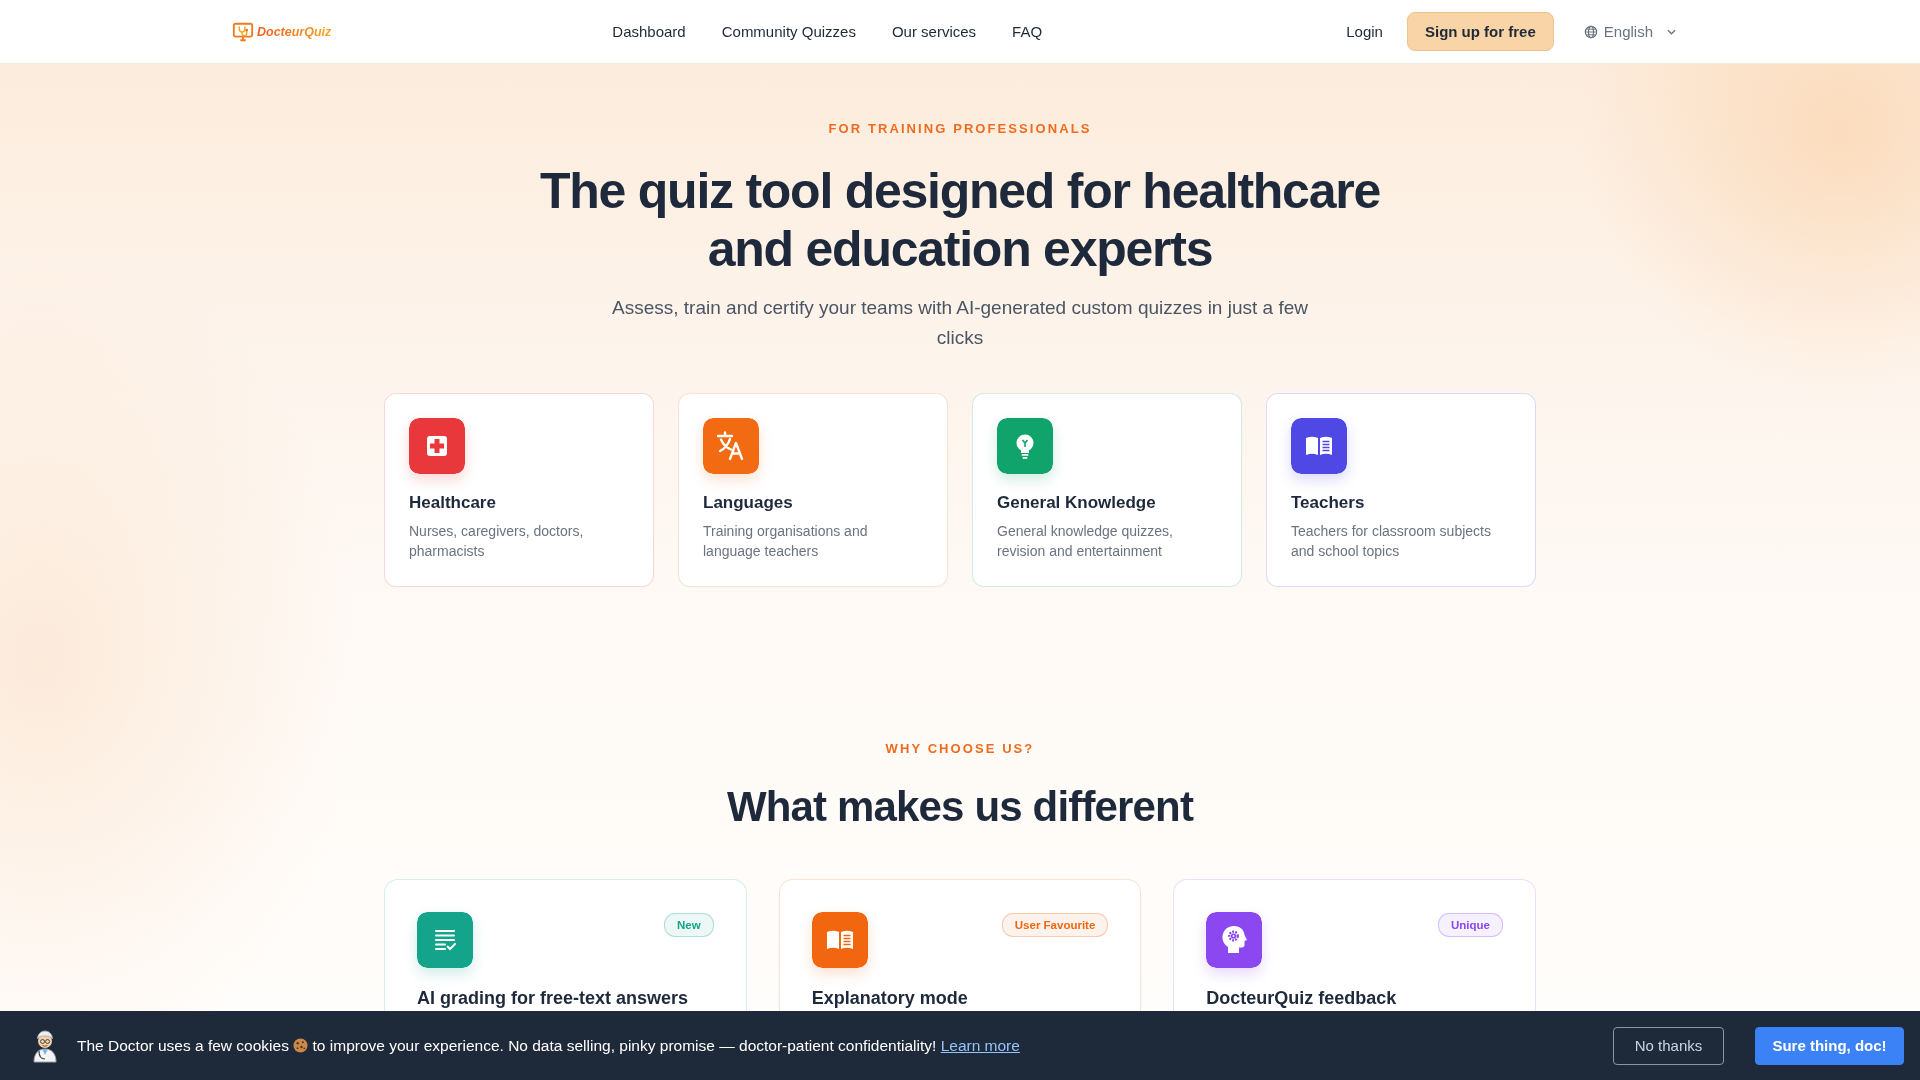  I want to click on audience-title: Languages, so click(748, 503).